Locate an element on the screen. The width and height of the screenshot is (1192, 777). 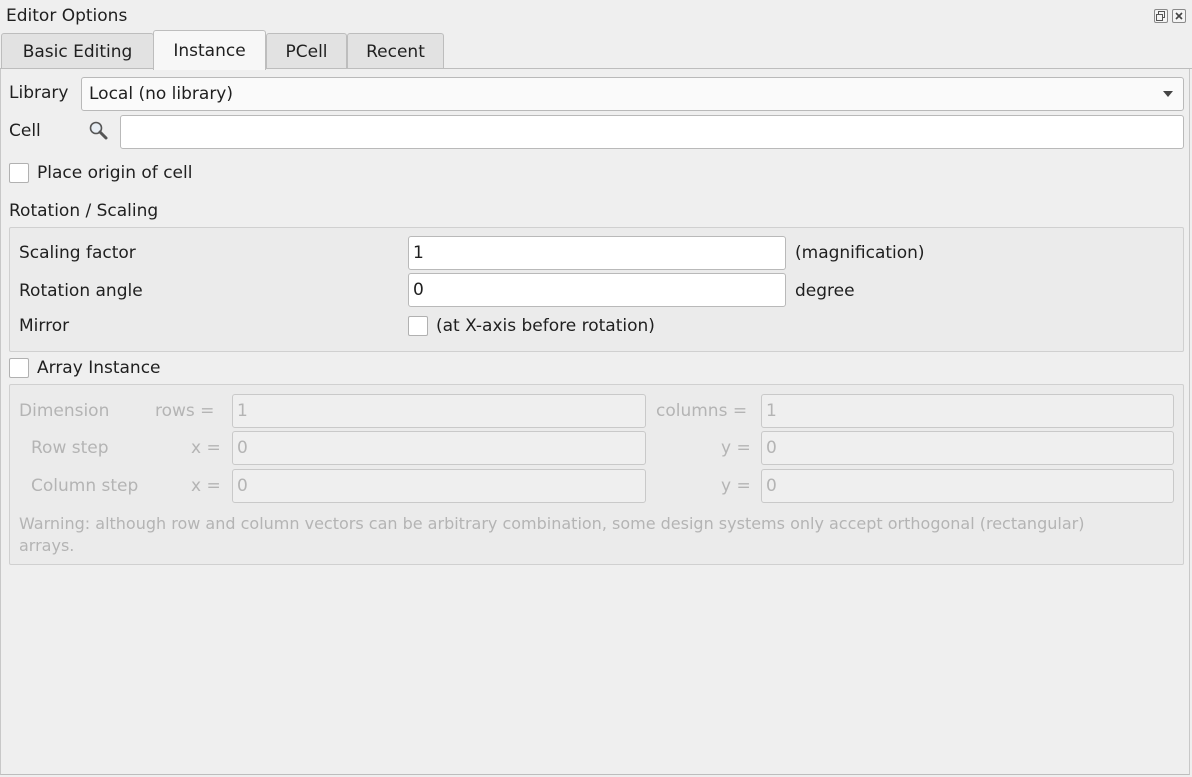
col-y-label: y = is located at coordinates (736, 486).